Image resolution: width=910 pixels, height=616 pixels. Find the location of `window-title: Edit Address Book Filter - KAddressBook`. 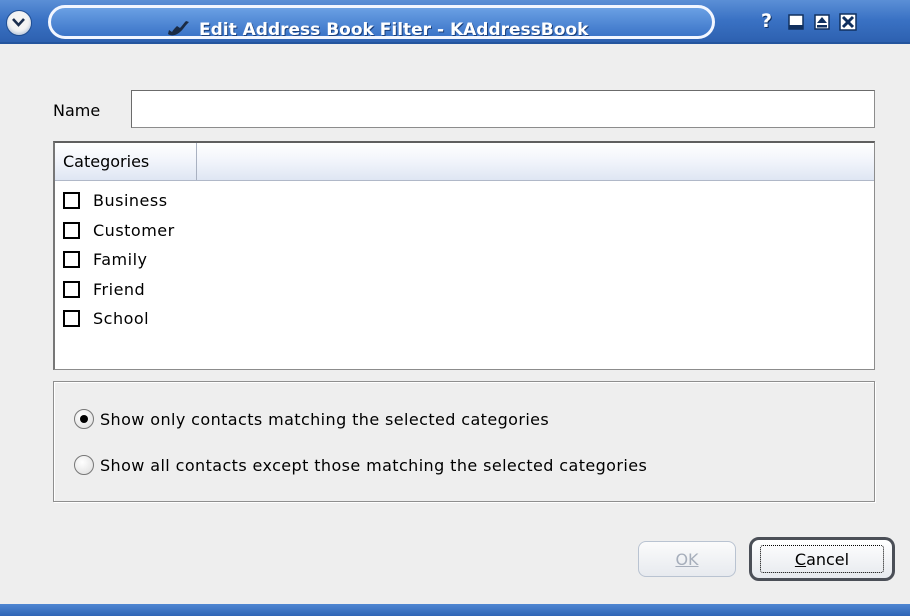

window-title: Edit Address Book Filter - KAddressBook is located at coordinates (394, 30).